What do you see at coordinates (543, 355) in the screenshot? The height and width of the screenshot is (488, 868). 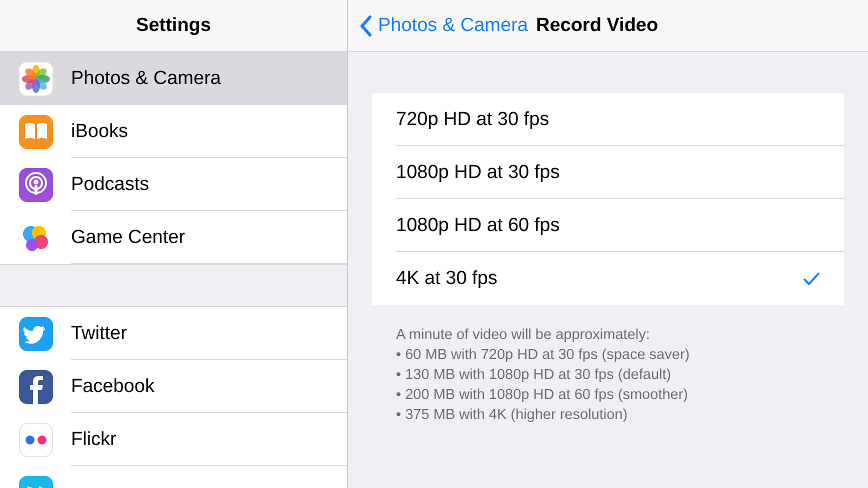 I see `footer-note: • 60 MB with 720p HD at 30 fps (space saver)` at bounding box center [543, 355].